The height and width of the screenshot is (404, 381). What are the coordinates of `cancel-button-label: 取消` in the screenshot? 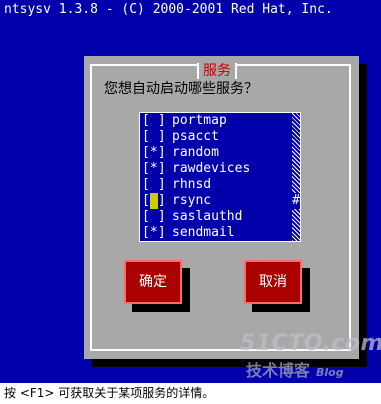 It's located at (273, 282).